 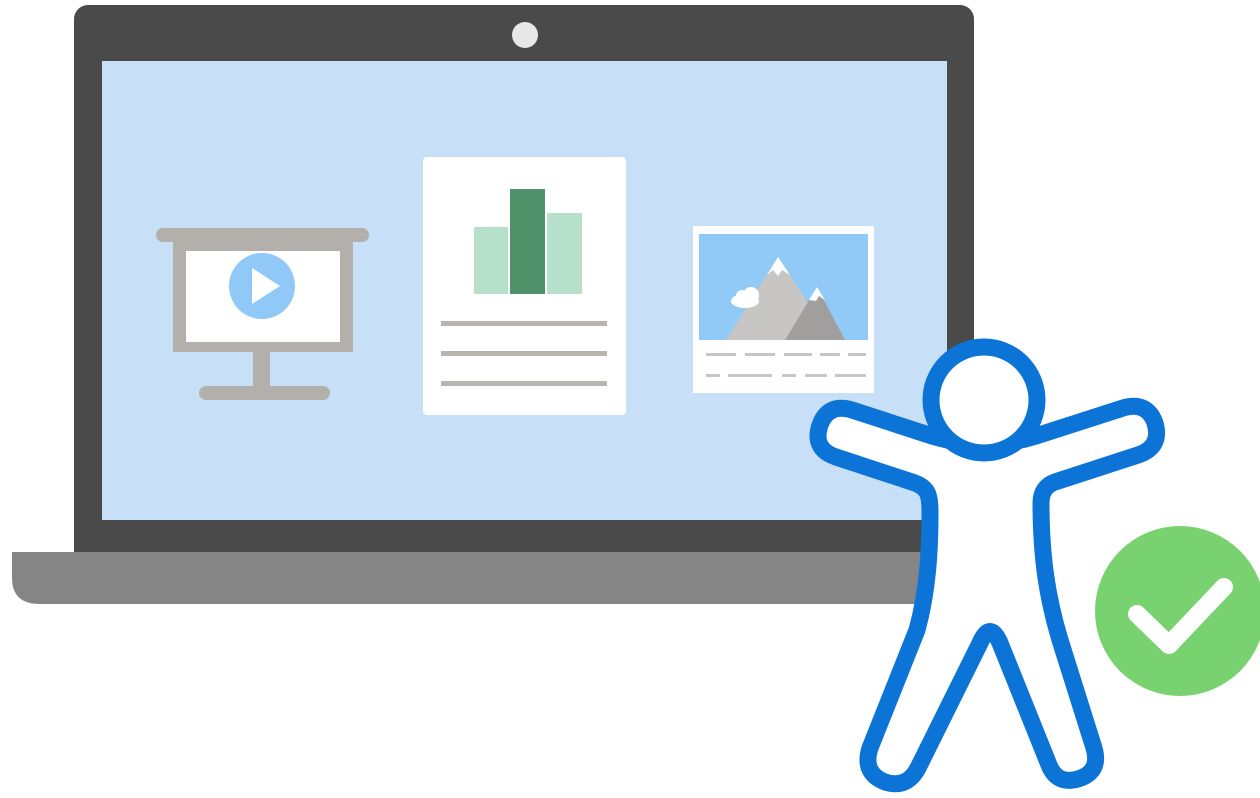 What do you see at coordinates (262, 286) in the screenshot?
I see `play-icon` at bounding box center [262, 286].